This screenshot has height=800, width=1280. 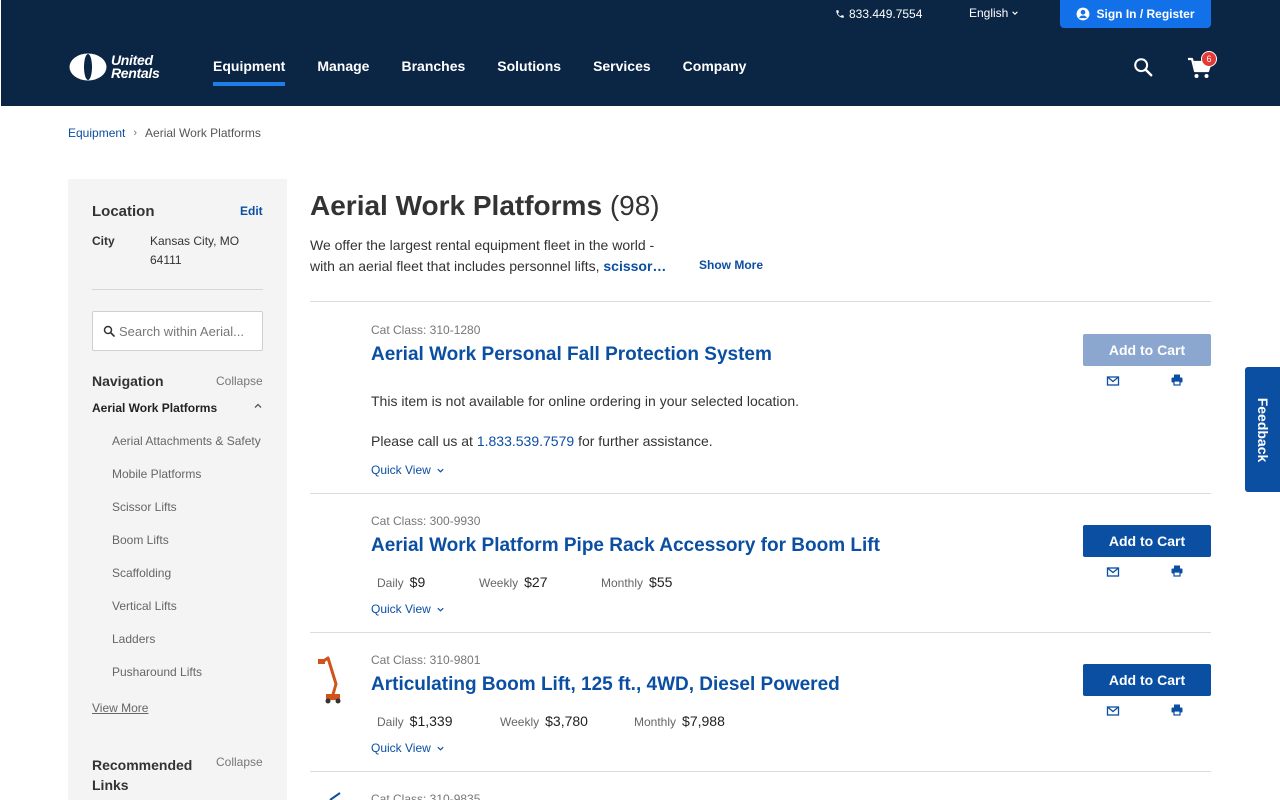 What do you see at coordinates (529, 70) in the screenshot?
I see `nav-solutions: Solutions` at bounding box center [529, 70].